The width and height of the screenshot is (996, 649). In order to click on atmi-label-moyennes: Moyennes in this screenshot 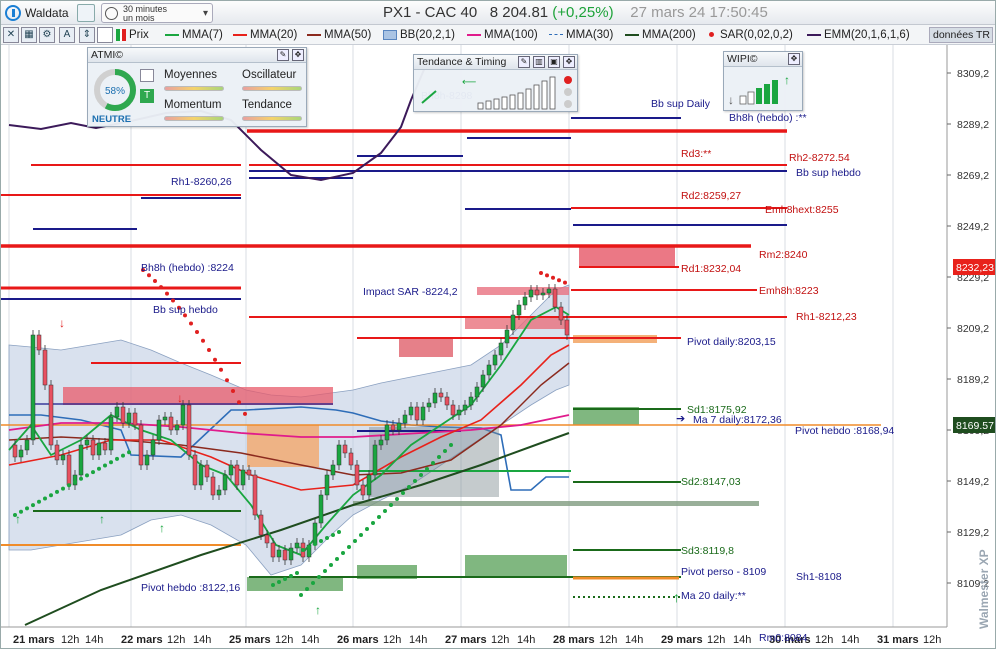, I will do `click(191, 75)`.